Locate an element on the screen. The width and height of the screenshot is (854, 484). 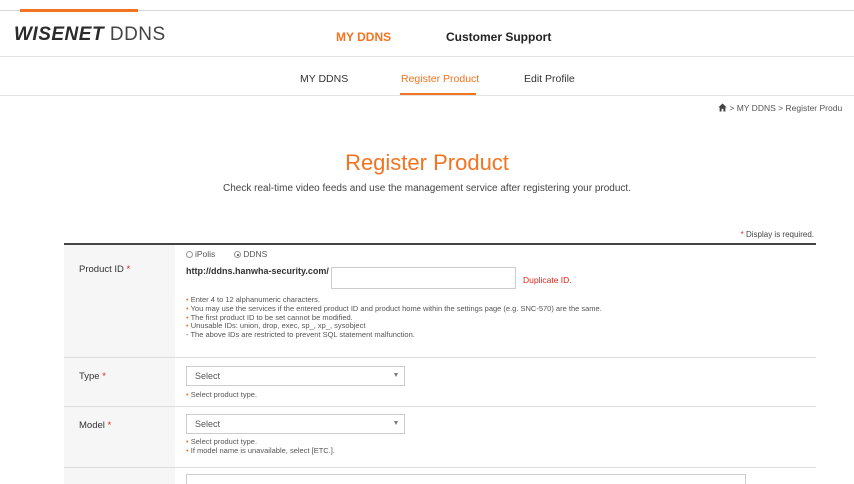
sub-nav-register-product: Register Product is located at coordinates (440, 79).